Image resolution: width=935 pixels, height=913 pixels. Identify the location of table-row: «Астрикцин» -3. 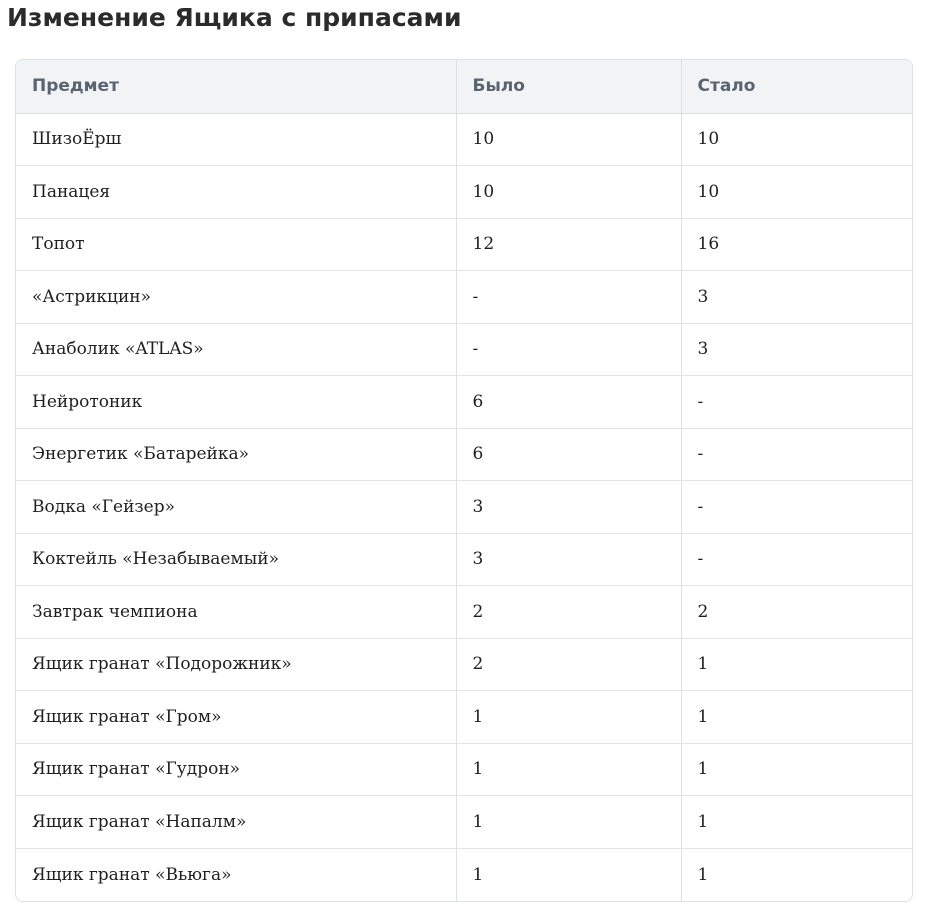
(464, 297).